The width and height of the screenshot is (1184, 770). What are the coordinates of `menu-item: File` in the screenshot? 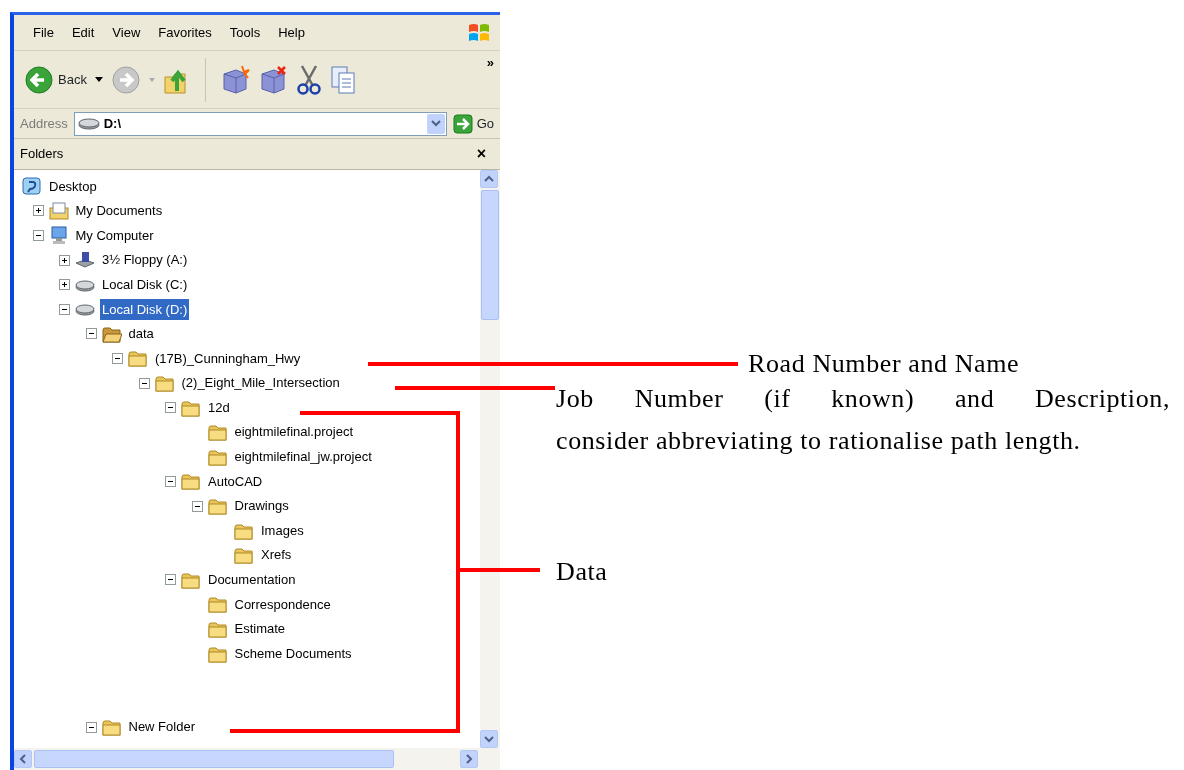 It's located at (43, 32).